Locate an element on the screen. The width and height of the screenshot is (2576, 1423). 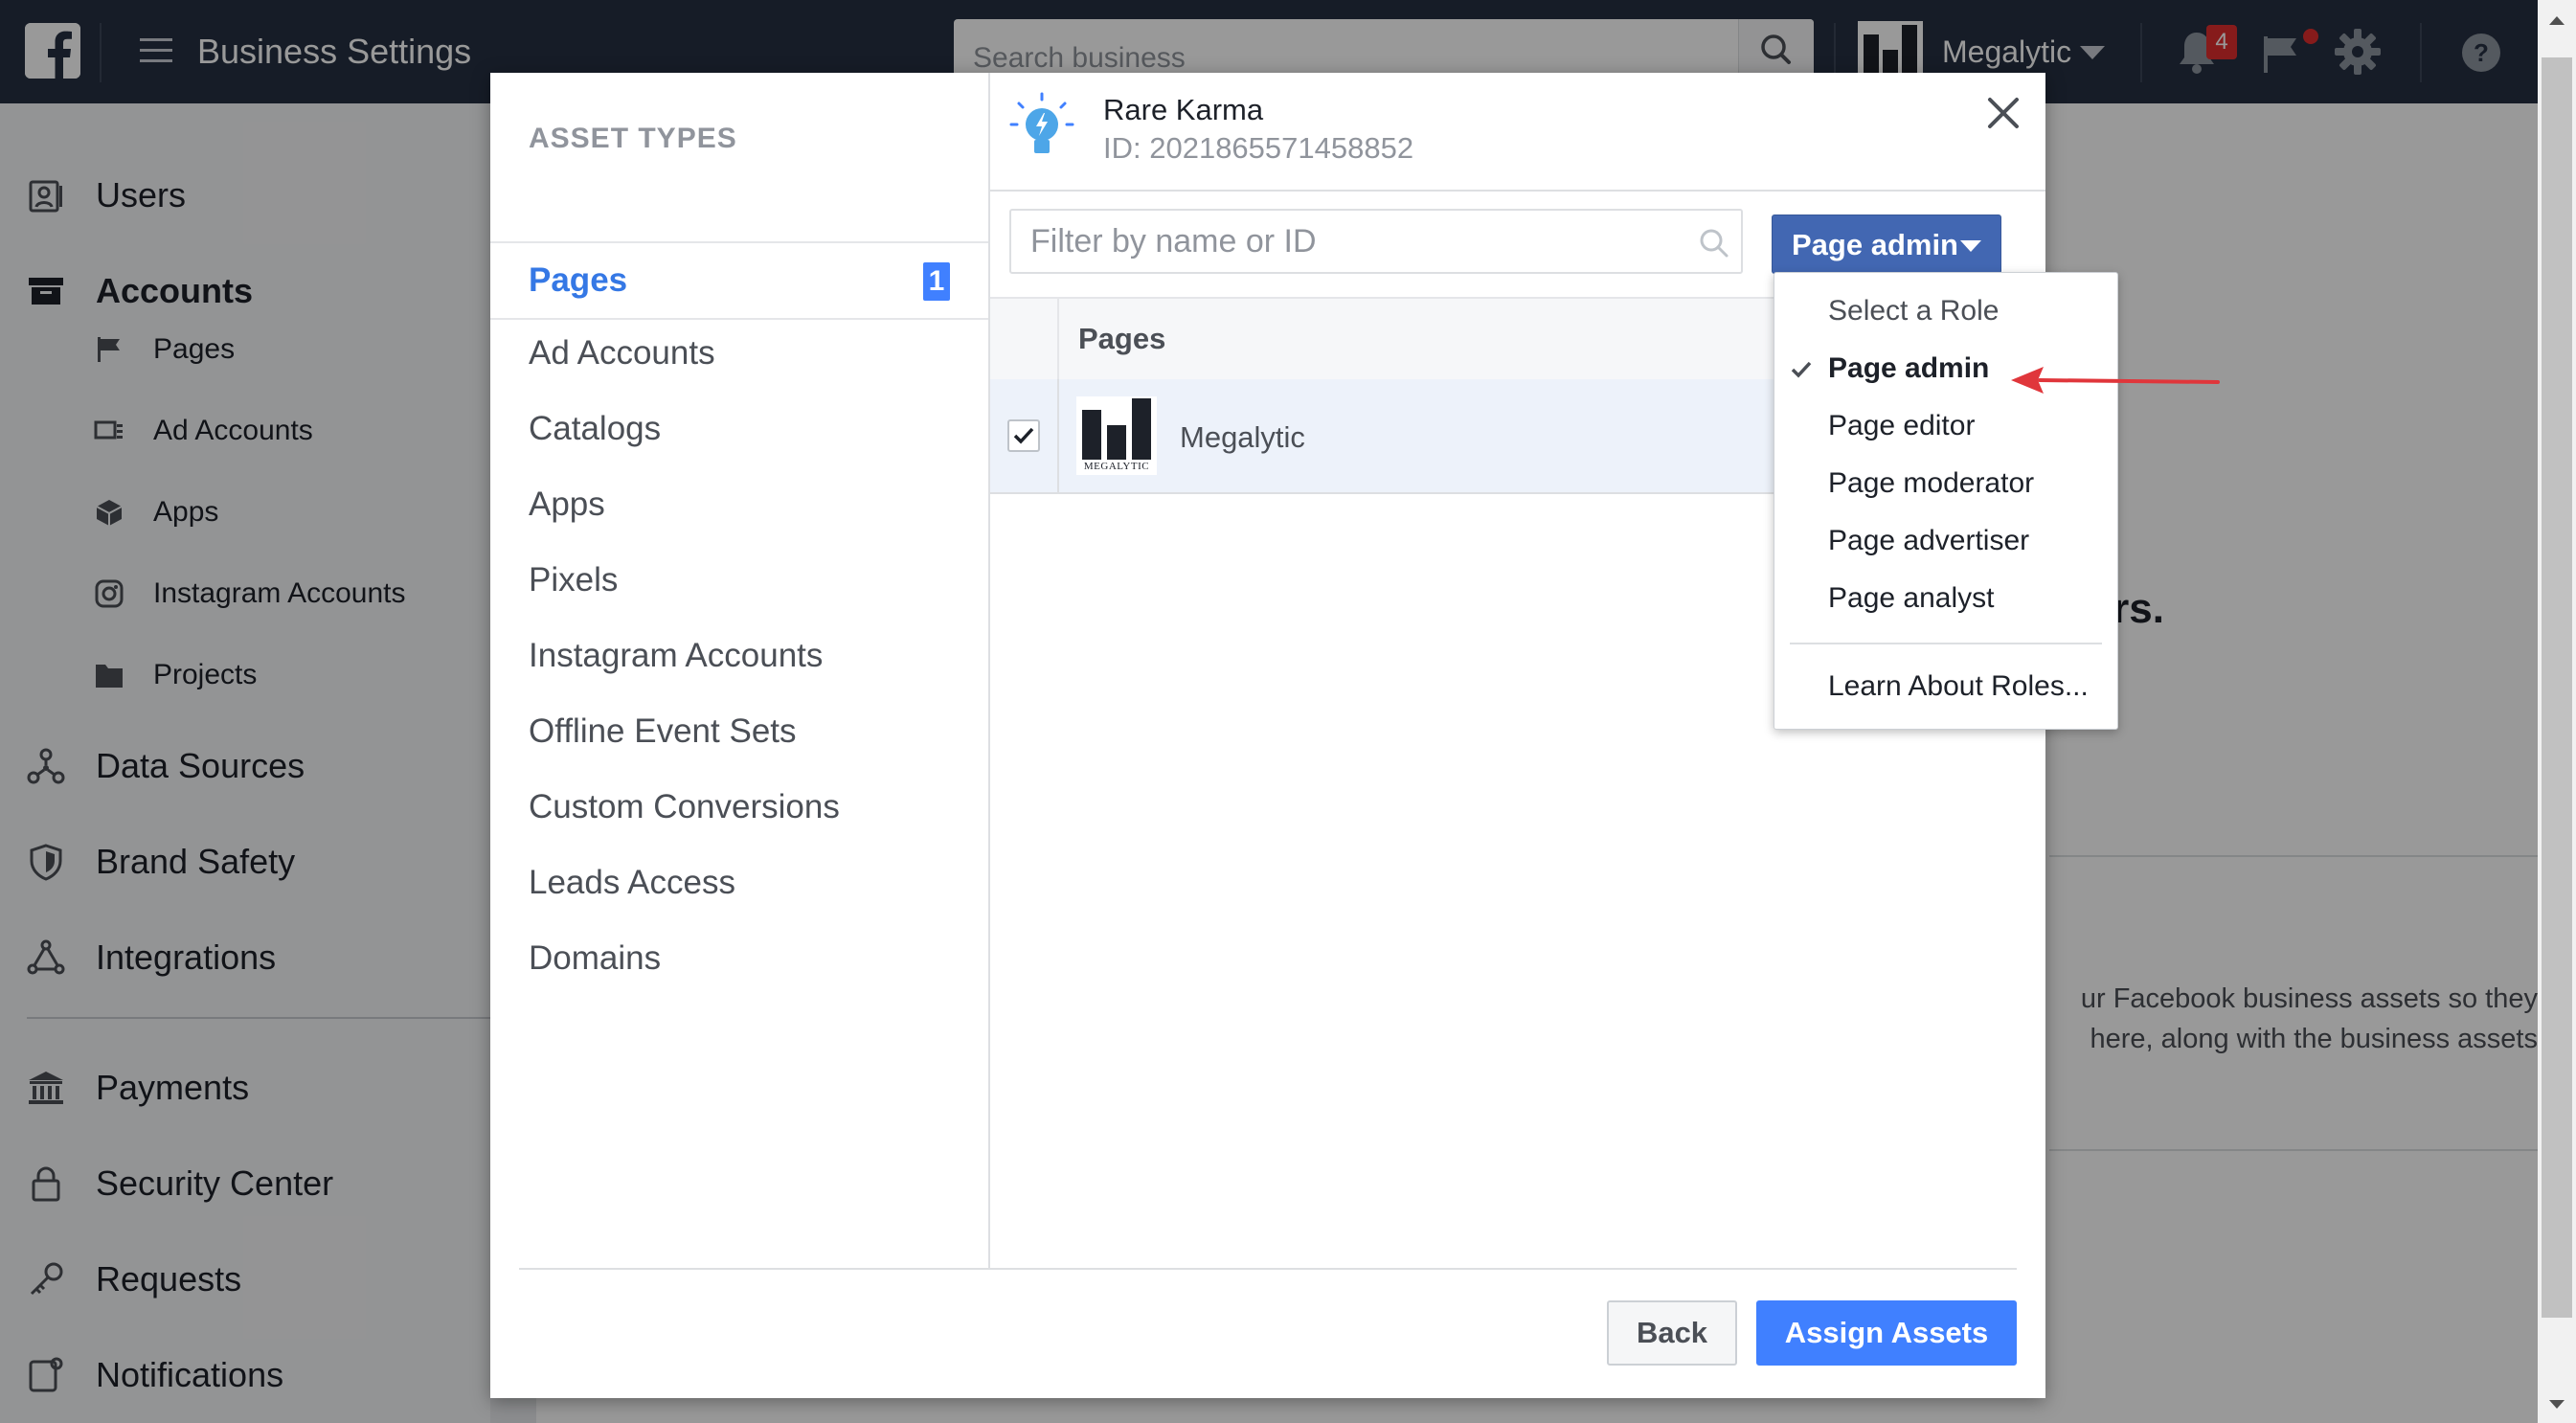
role-option-label: Page analyst is located at coordinates (1911, 598).